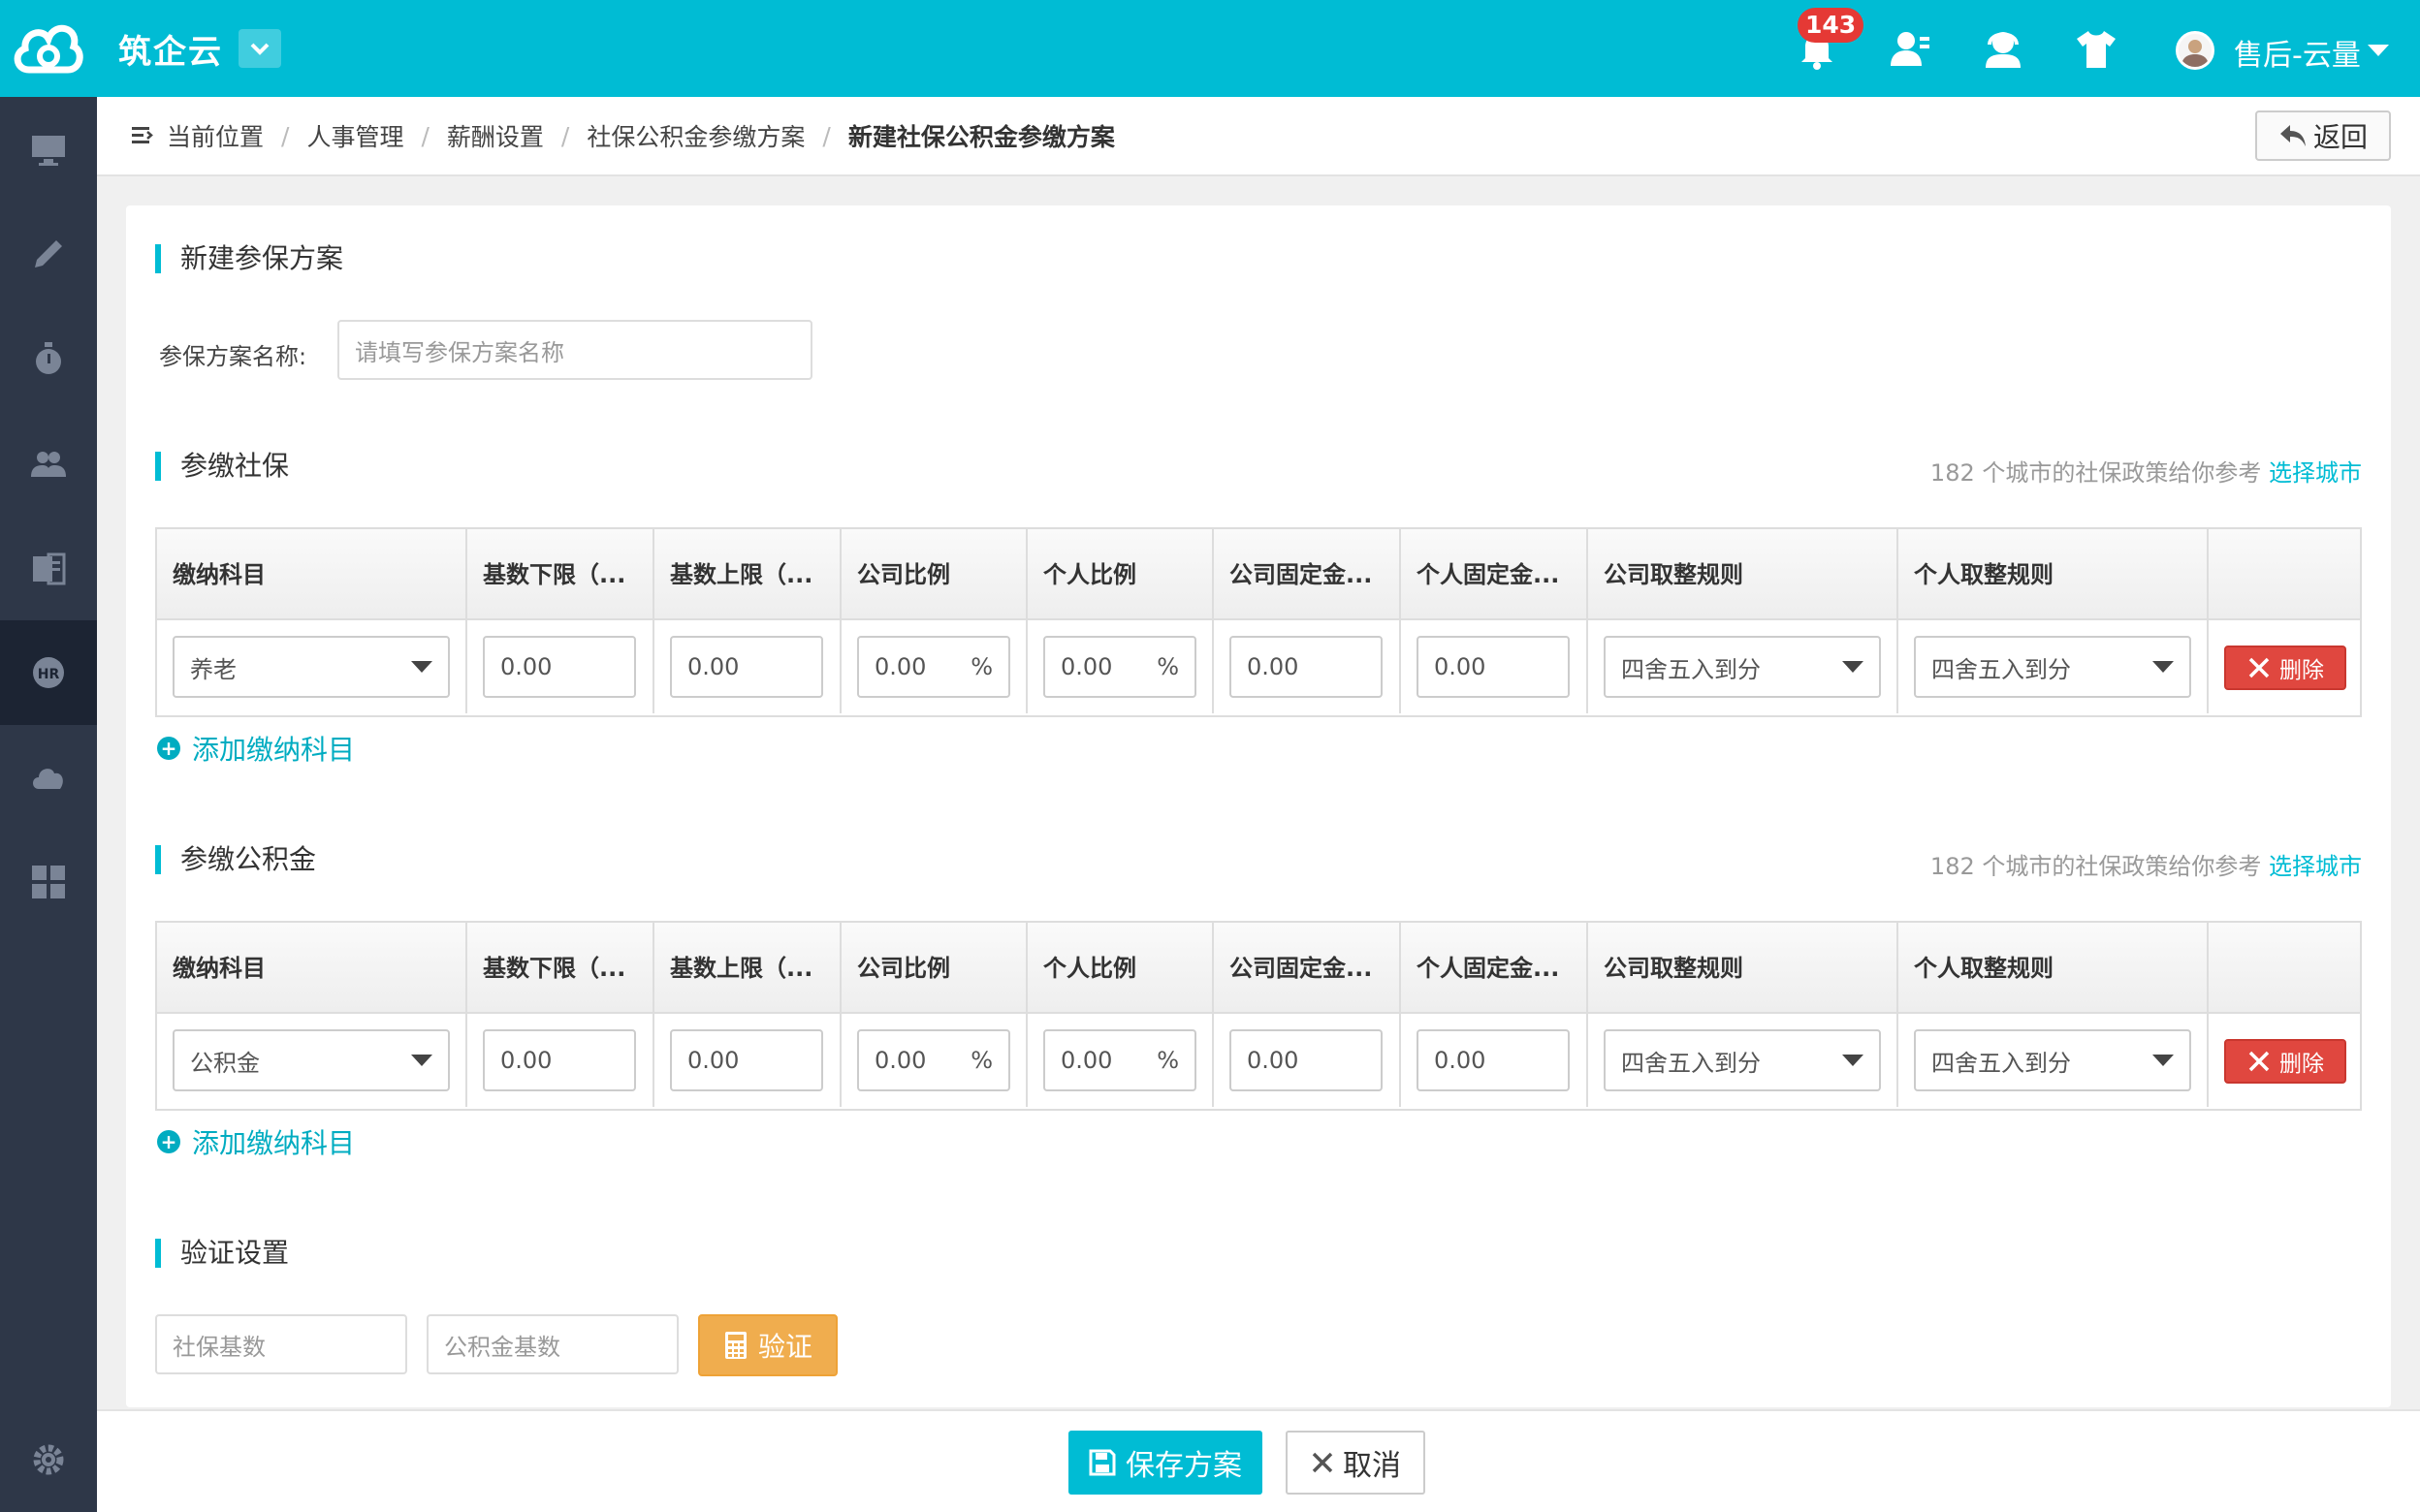  I want to click on save-plan-button: 保存方案, so click(1165, 1463).